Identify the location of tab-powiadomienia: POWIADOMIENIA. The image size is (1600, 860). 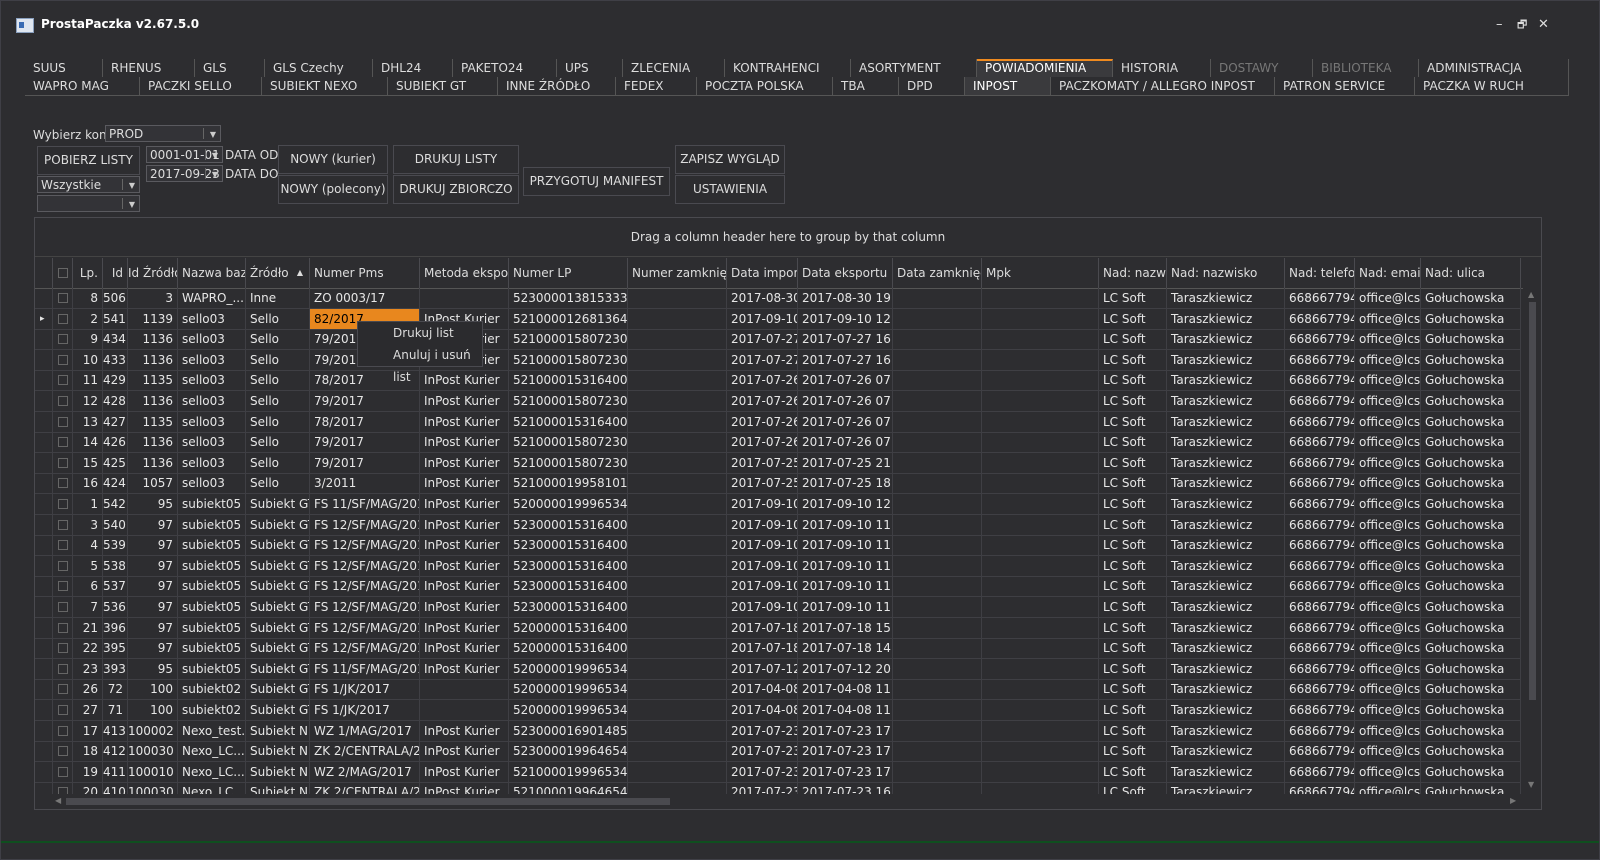
(1045, 68).